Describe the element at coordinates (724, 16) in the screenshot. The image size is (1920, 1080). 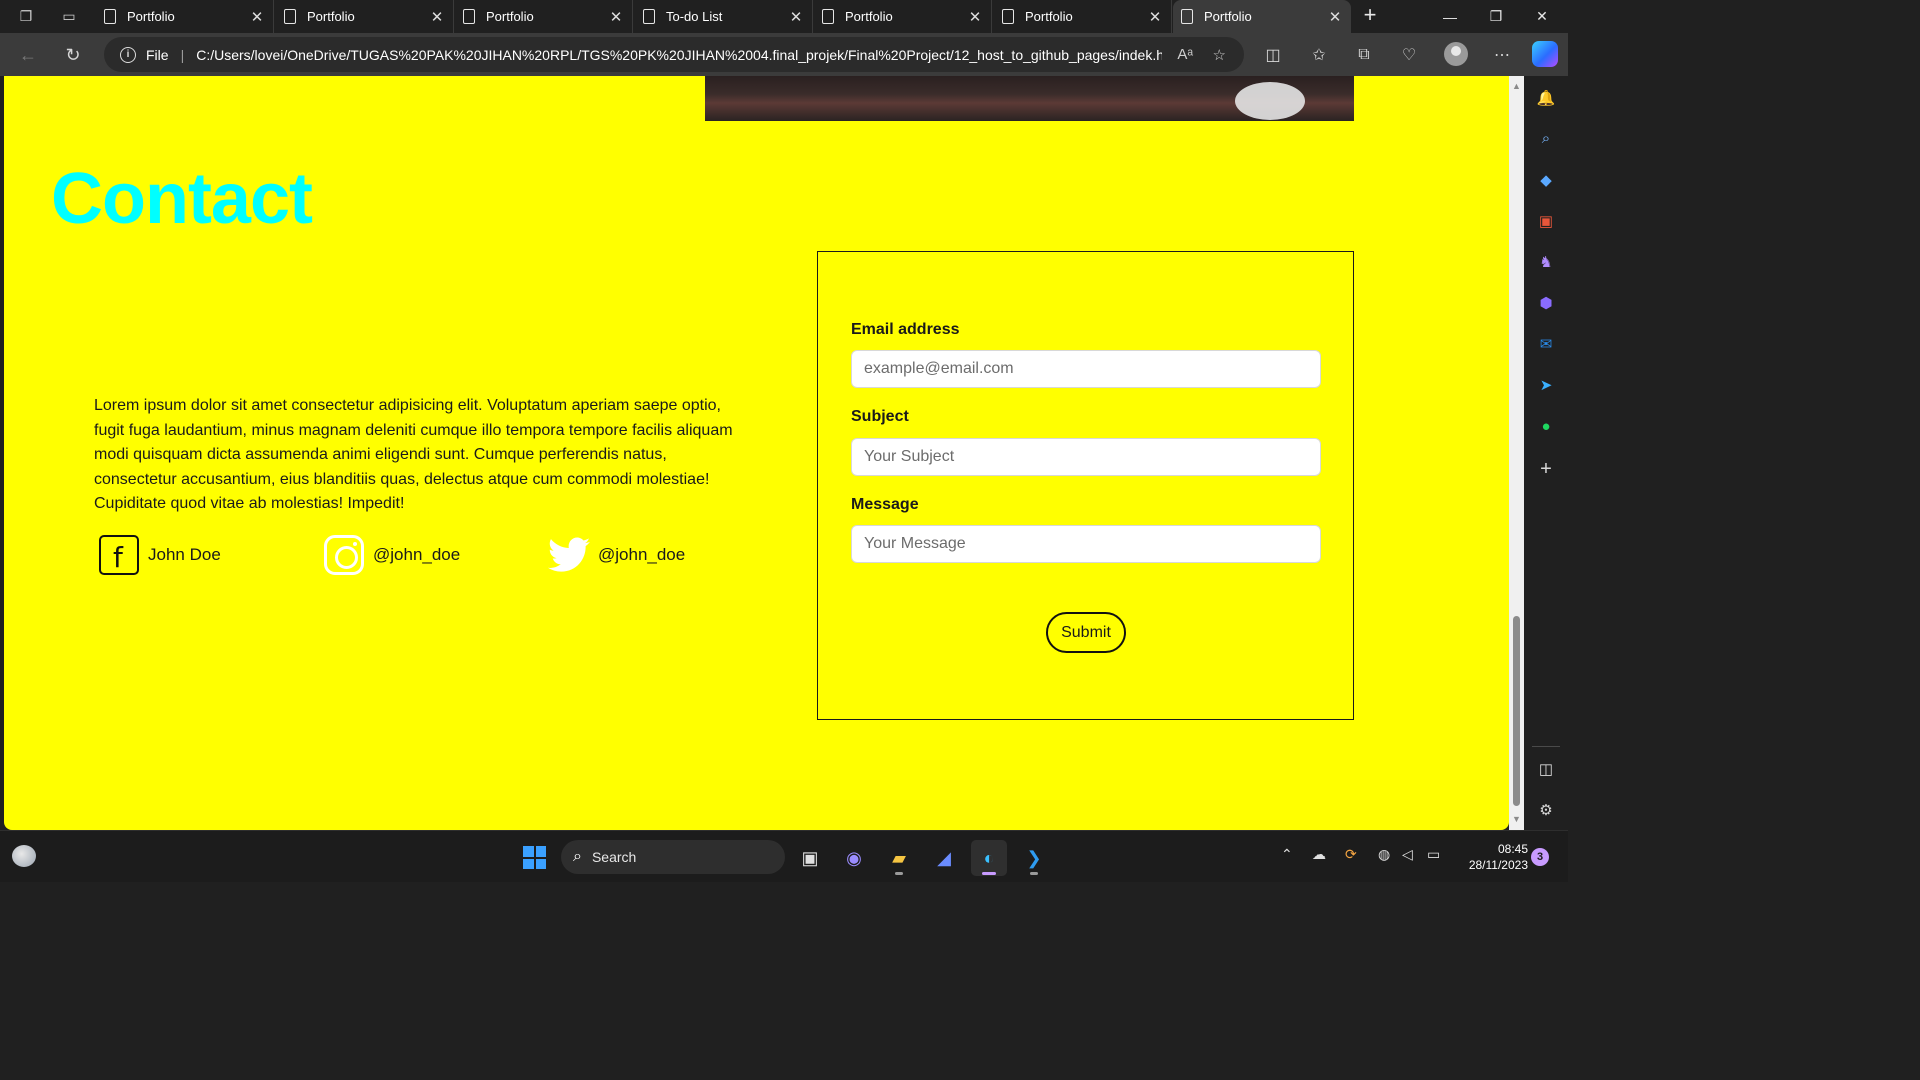
I see `tab-todo-list: To-do List ✕` at that location.